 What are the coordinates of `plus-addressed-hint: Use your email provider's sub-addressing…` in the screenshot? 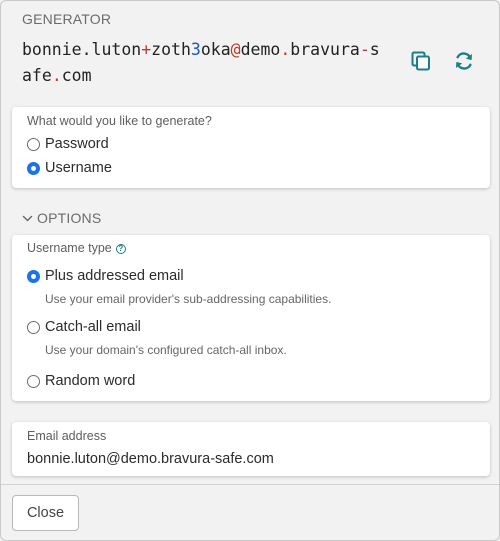 It's located at (188, 299).